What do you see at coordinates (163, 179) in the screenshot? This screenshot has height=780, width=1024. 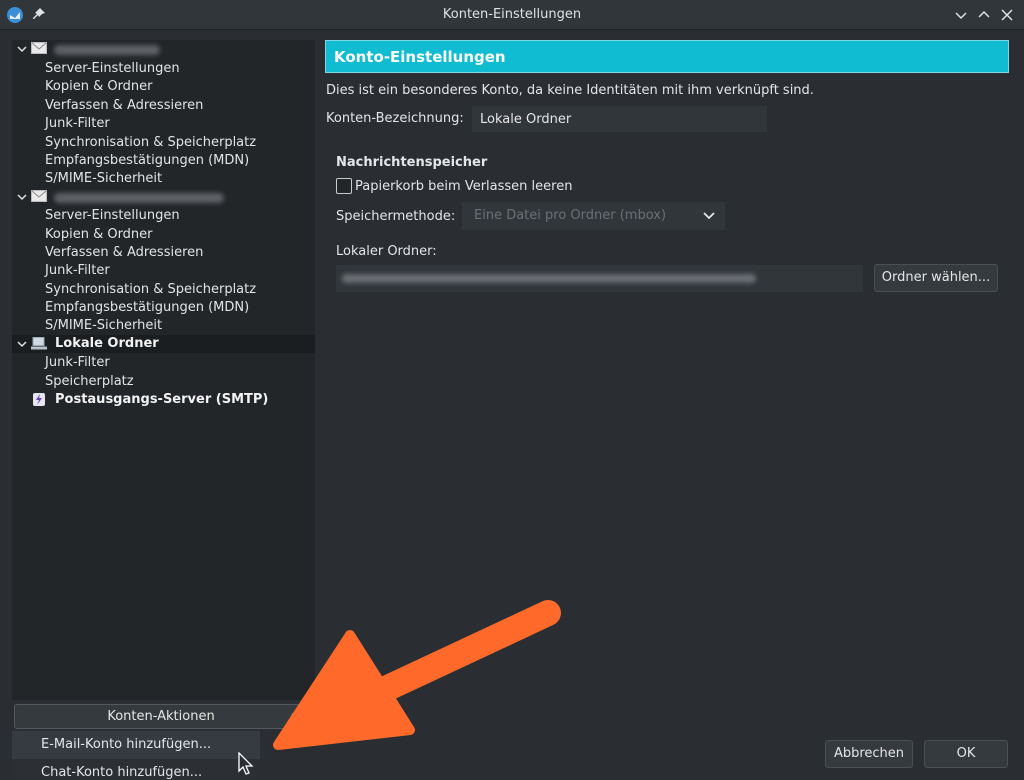 I see `tree-account-1-smime: S/MIME-Sicherheit` at bounding box center [163, 179].